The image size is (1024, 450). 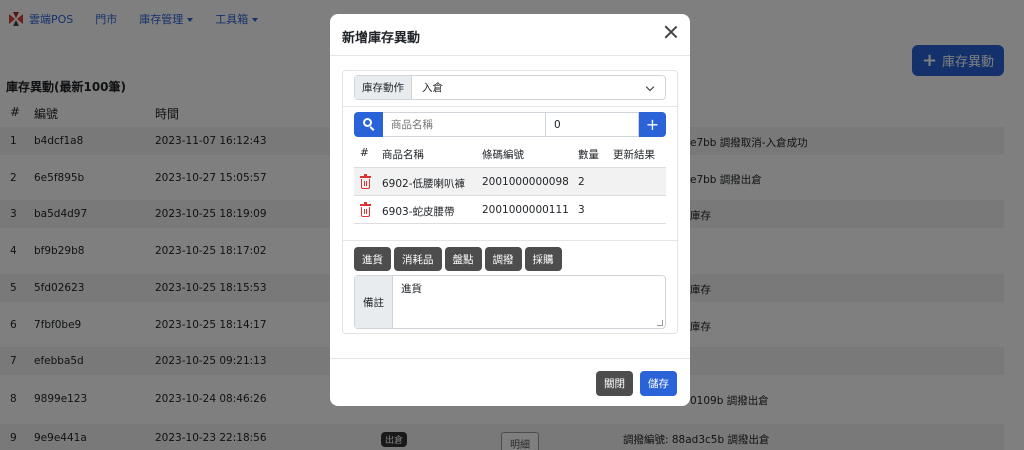 I want to click on plus-icon: +, so click(x=652, y=124).